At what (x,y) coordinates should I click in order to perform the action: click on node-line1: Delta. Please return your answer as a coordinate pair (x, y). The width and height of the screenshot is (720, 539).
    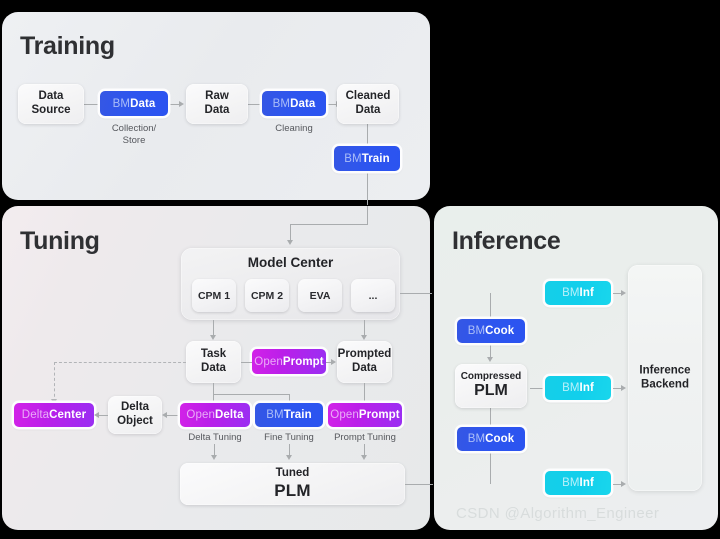
    Looking at the image, I should click on (135, 407).